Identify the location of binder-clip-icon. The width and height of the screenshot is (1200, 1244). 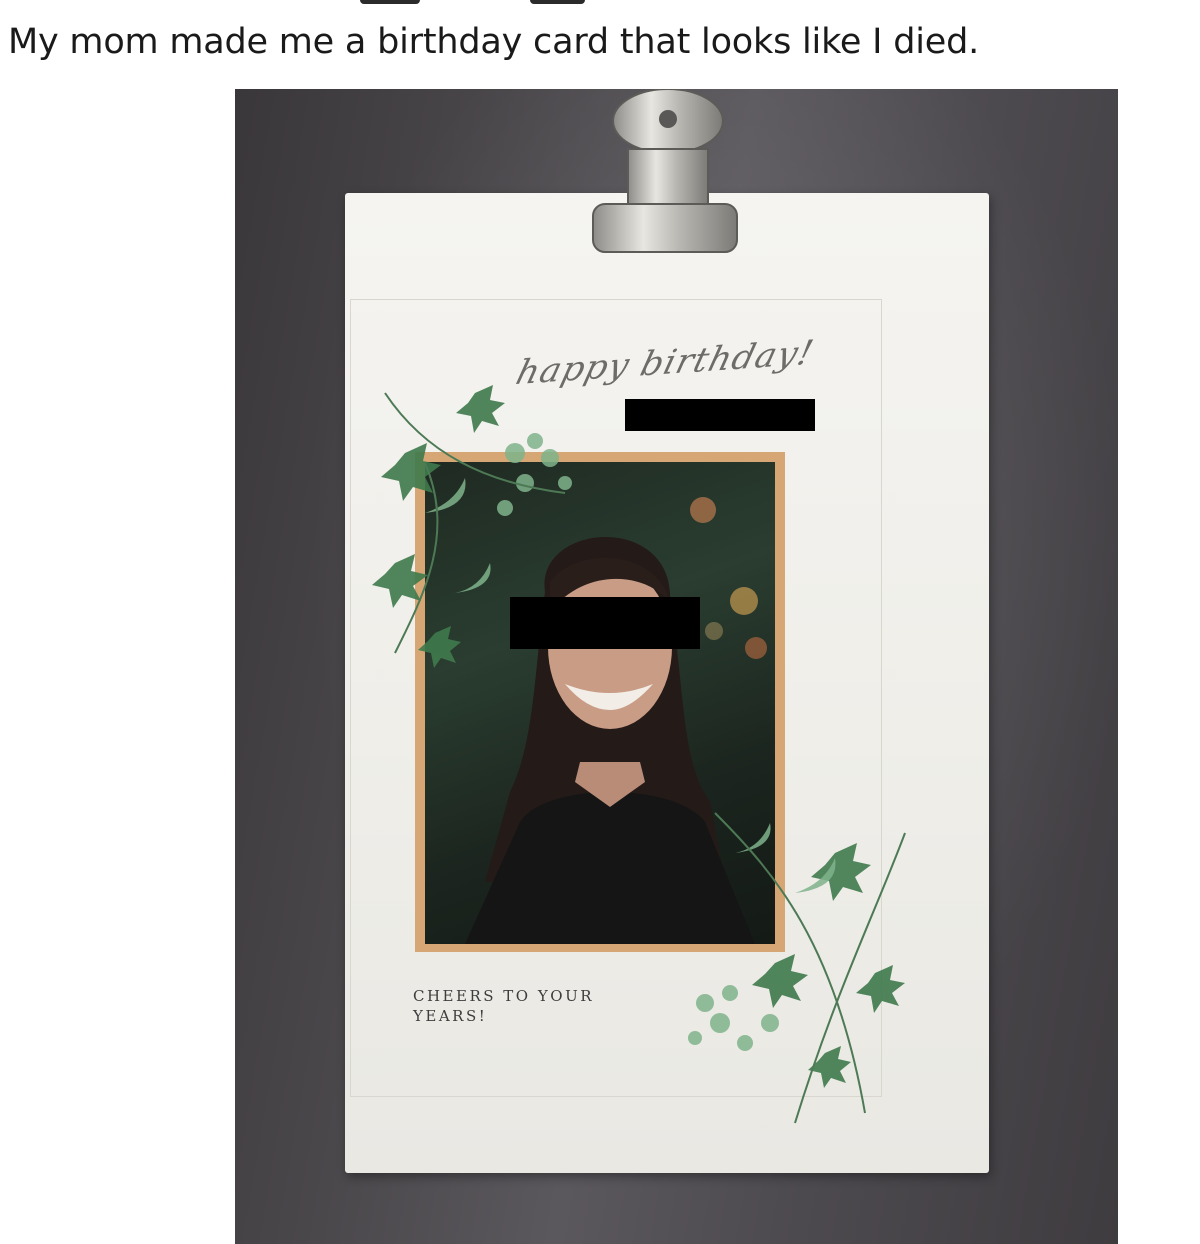
(665, 171).